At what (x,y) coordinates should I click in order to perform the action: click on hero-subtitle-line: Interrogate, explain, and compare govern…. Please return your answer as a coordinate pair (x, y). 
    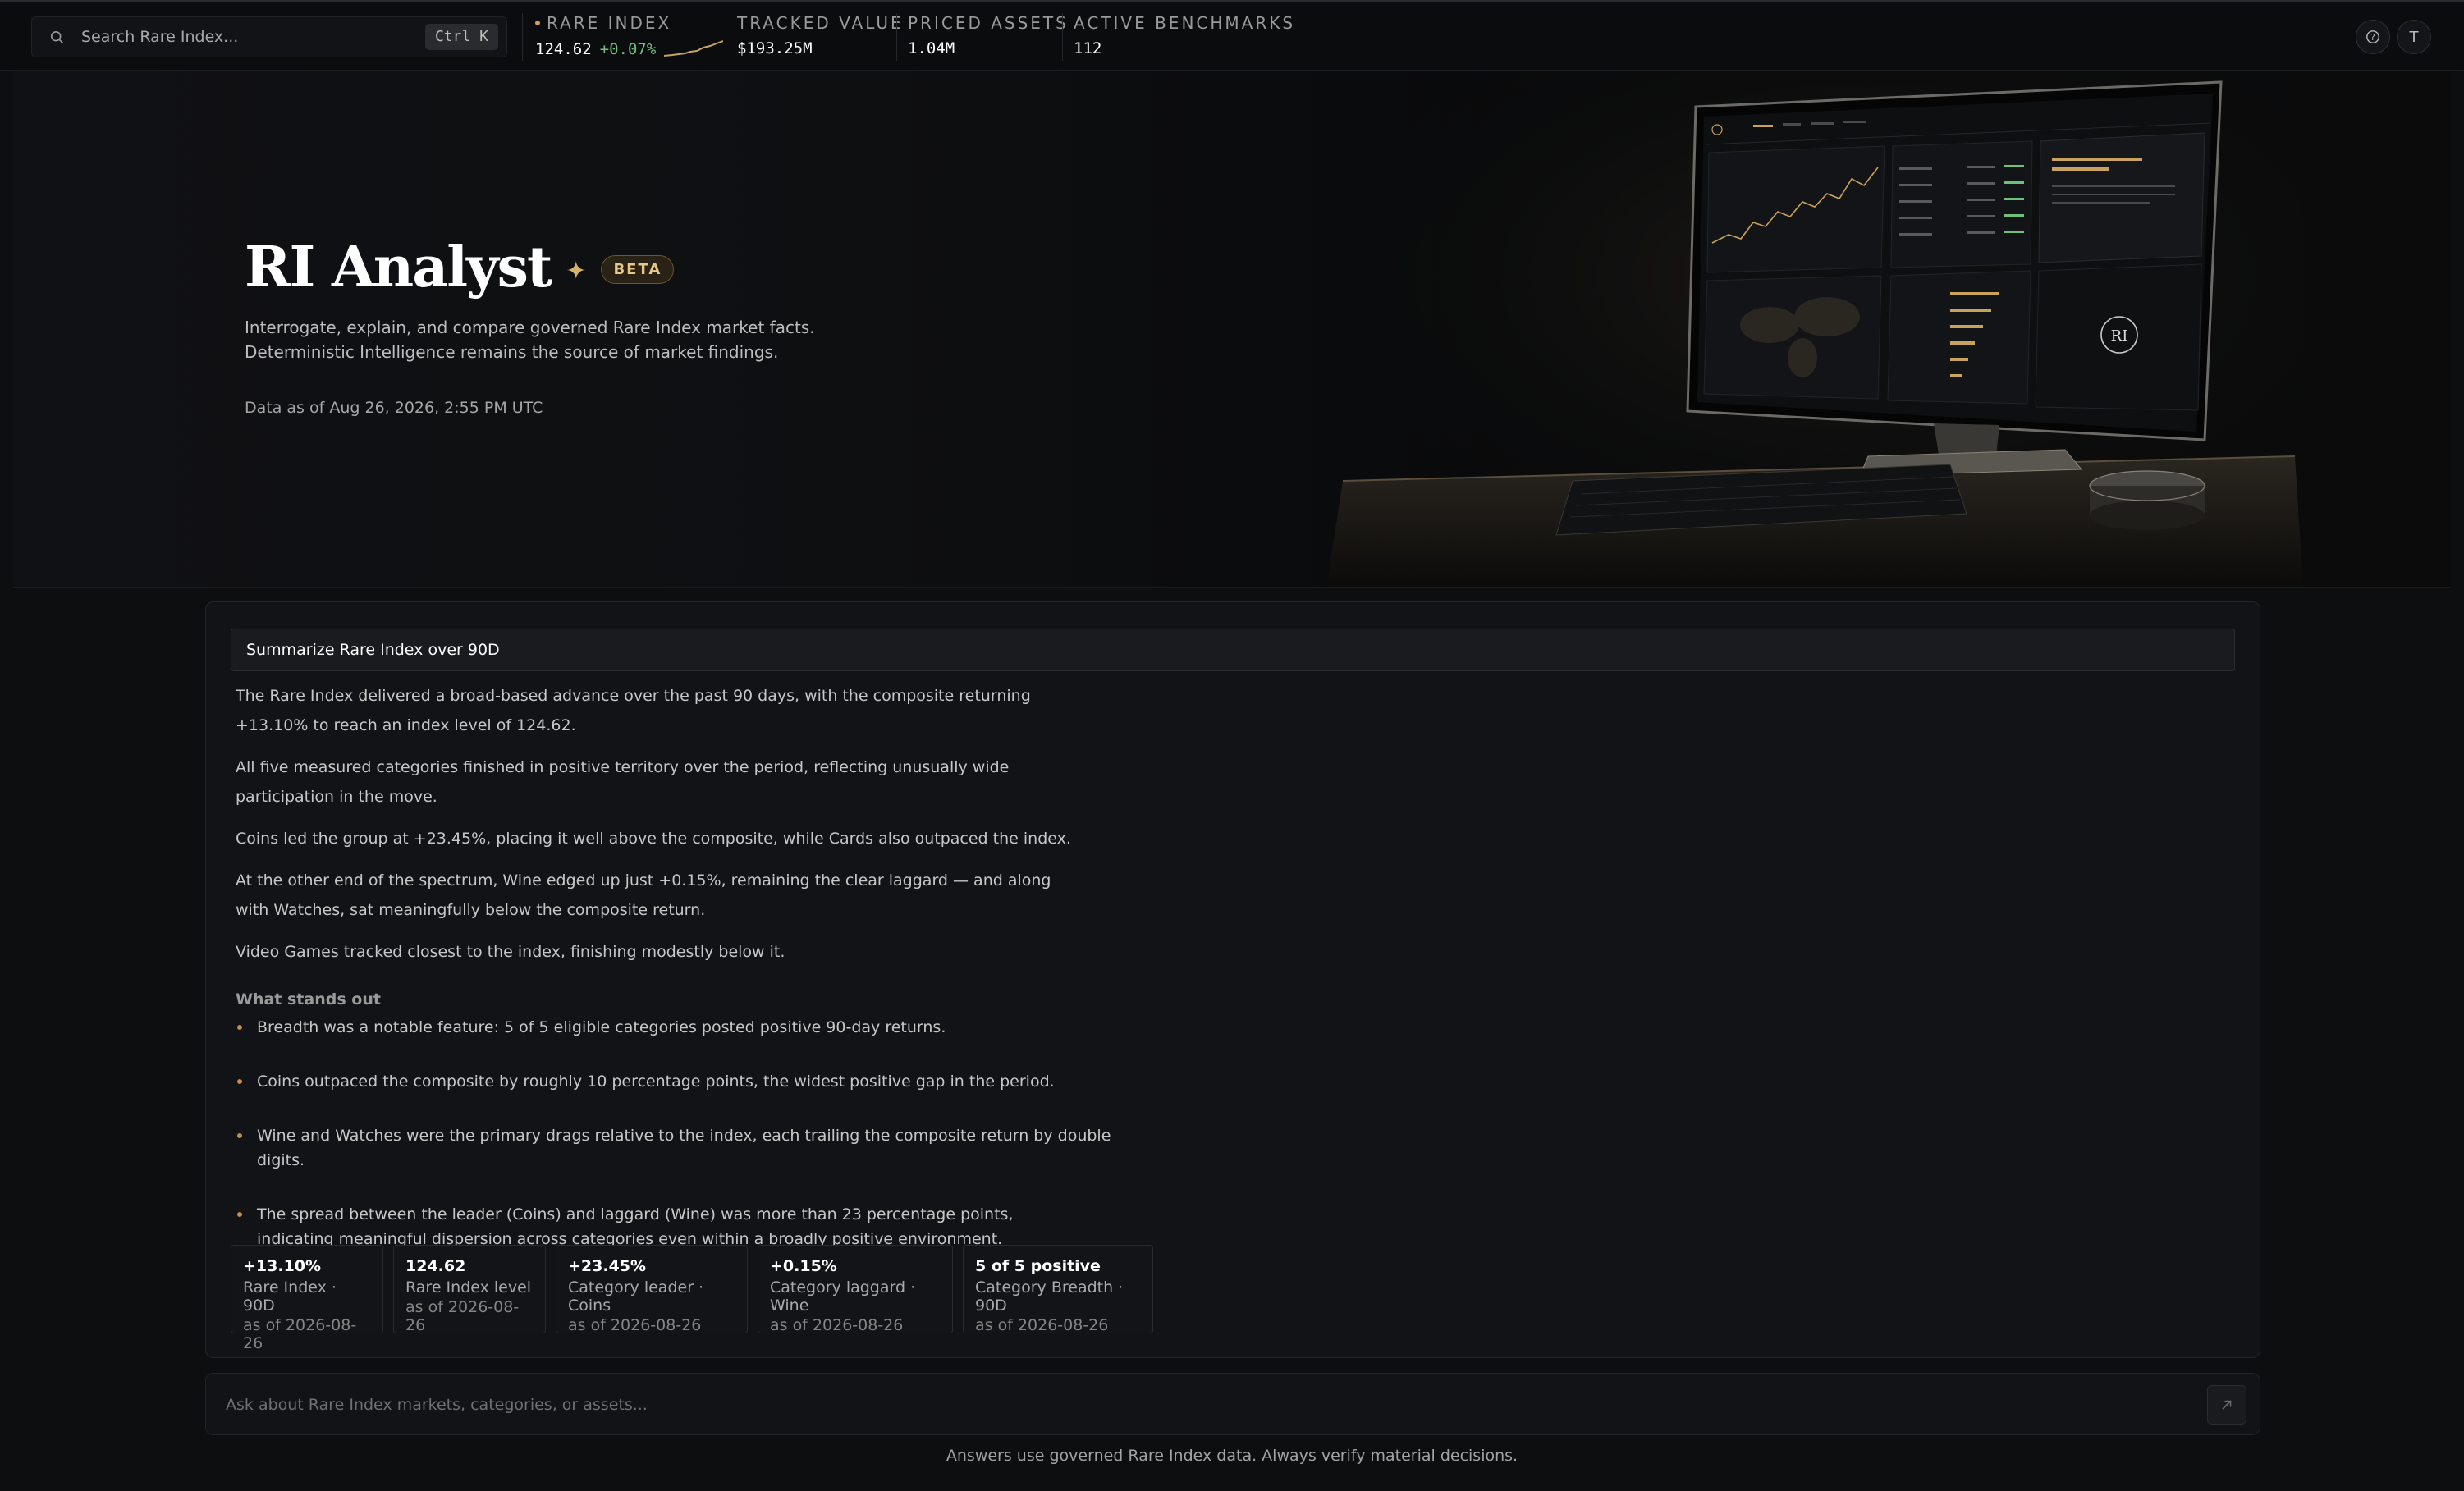
    Looking at the image, I should click on (530, 327).